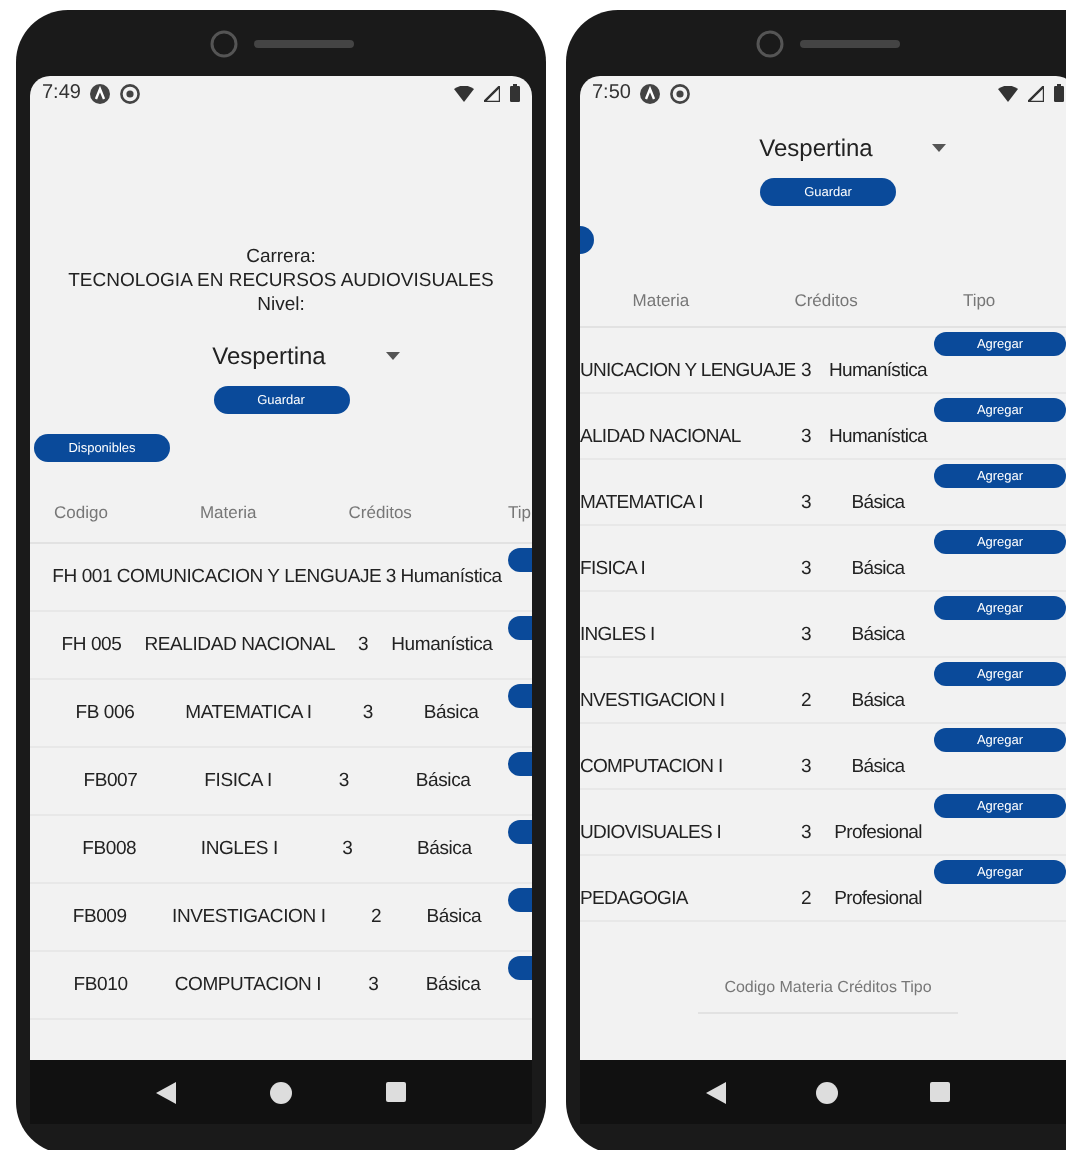 Image resolution: width=1082 pixels, height=1160 pixels. What do you see at coordinates (635, 898) in the screenshot?
I see `table-cell-text: PEDAGOGIA` at bounding box center [635, 898].